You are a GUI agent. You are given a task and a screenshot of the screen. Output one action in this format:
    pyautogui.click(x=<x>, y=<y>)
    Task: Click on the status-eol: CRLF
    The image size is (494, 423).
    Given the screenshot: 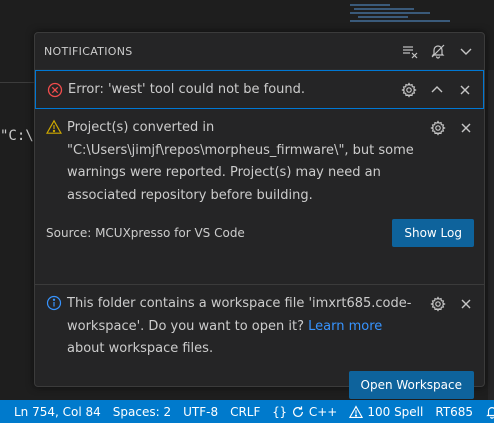 What is the action you would take?
    pyautogui.click(x=245, y=412)
    